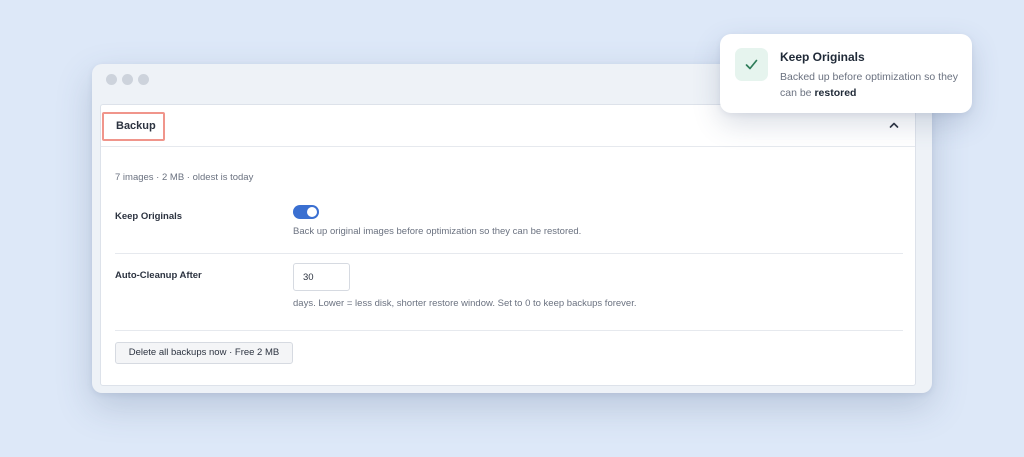  What do you see at coordinates (894, 125) in the screenshot?
I see `chevron-up-icon` at bounding box center [894, 125].